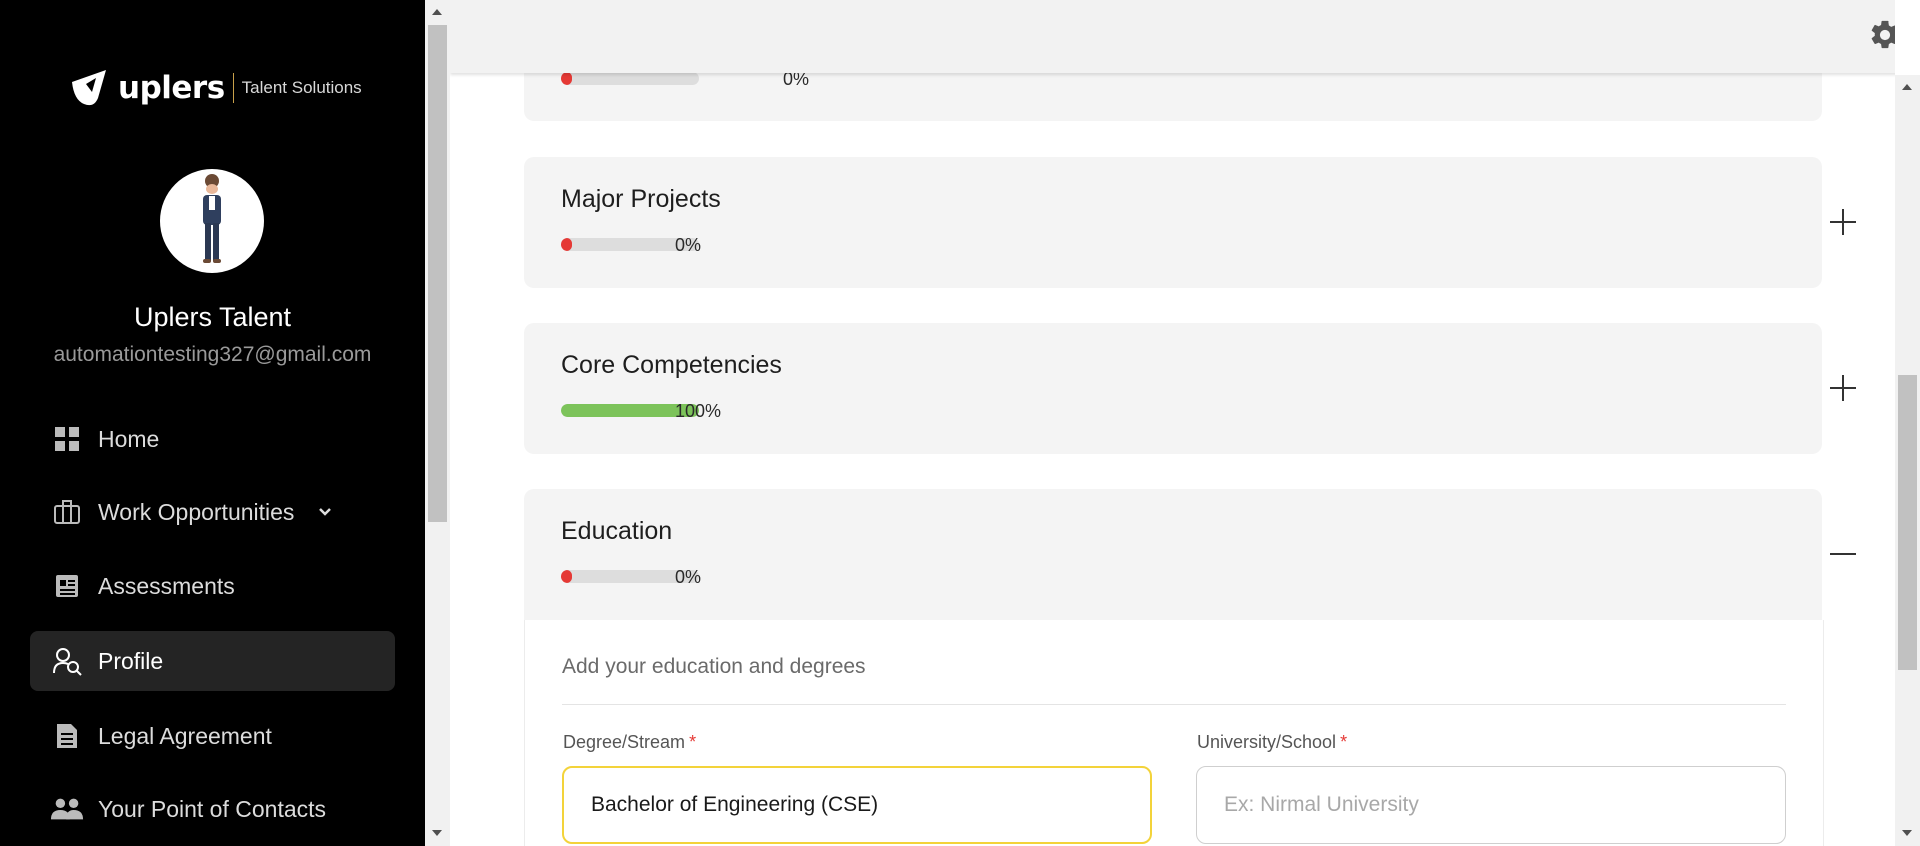 This screenshot has height=846, width=1920. Describe the element at coordinates (212, 661) in the screenshot. I see `nav-item-profile: Profile` at that location.